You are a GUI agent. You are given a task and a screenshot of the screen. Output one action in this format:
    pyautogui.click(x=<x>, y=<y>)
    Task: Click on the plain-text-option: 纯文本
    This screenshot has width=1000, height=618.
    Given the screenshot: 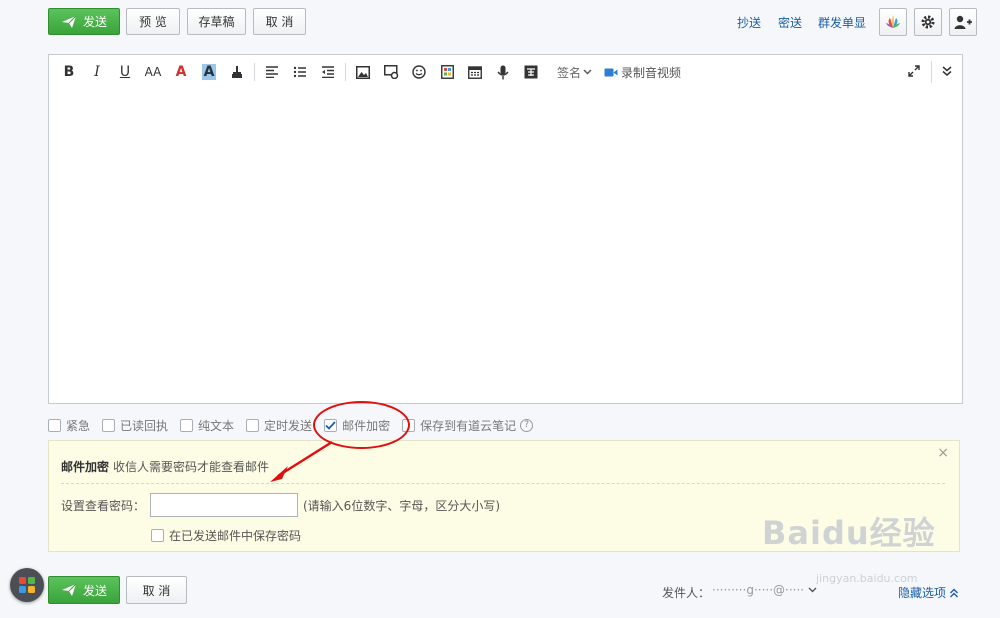 What is the action you would take?
    pyautogui.click(x=207, y=425)
    